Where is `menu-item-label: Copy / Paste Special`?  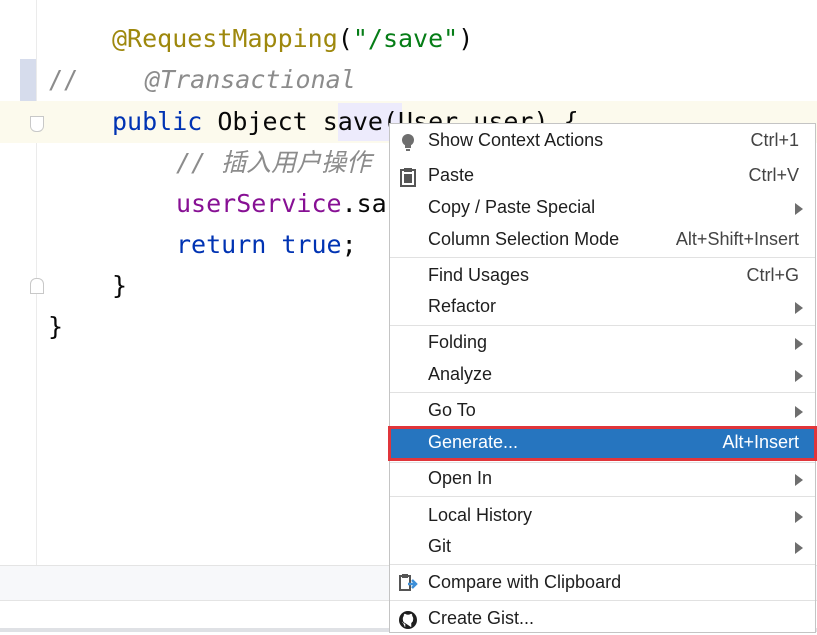 menu-item-label: Copy / Paste Special is located at coordinates (512, 207).